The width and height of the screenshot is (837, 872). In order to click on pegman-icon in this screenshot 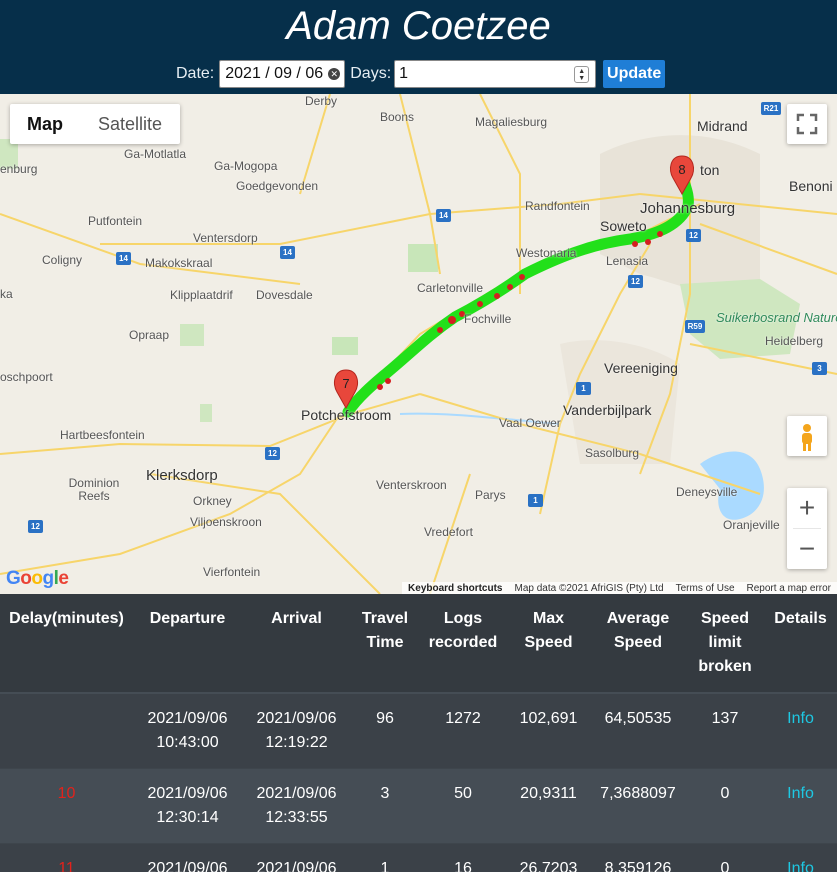, I will do `click(807, 437)`.